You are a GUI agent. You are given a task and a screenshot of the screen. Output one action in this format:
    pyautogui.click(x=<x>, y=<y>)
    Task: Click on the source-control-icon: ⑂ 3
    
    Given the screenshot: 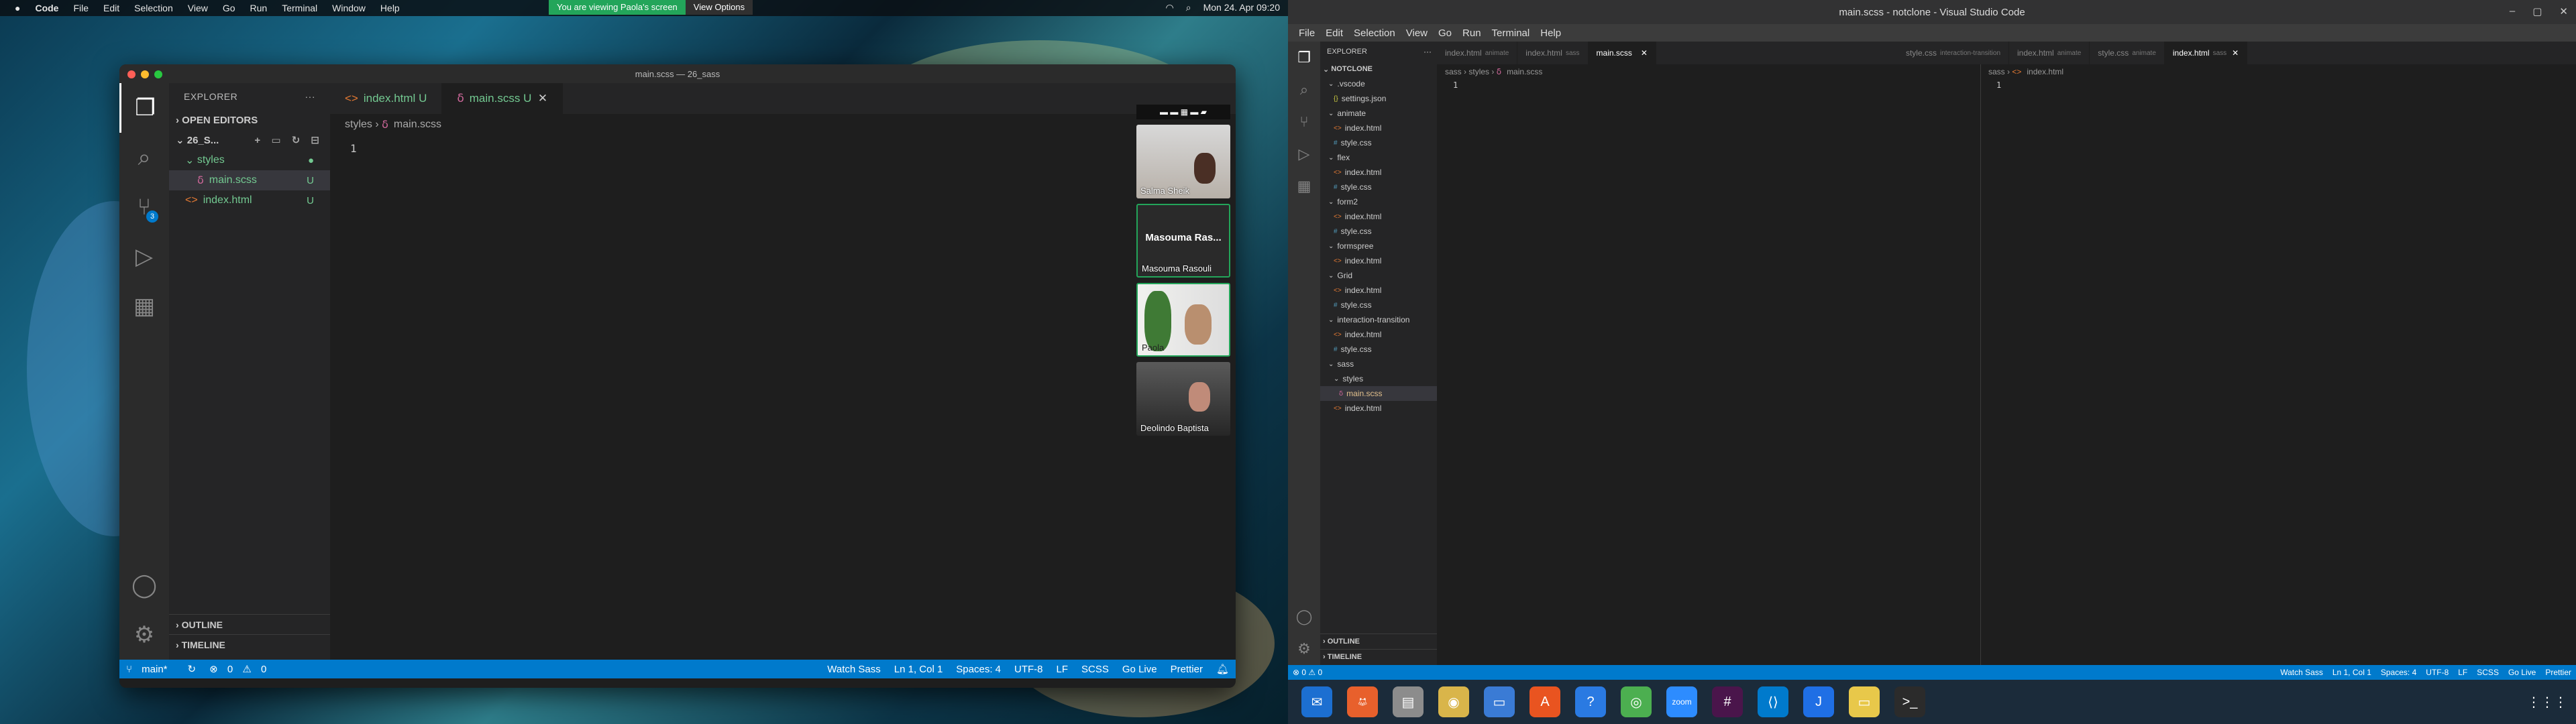 What is the action you would take?
    pyautogui.click(x=144, y=207)
    